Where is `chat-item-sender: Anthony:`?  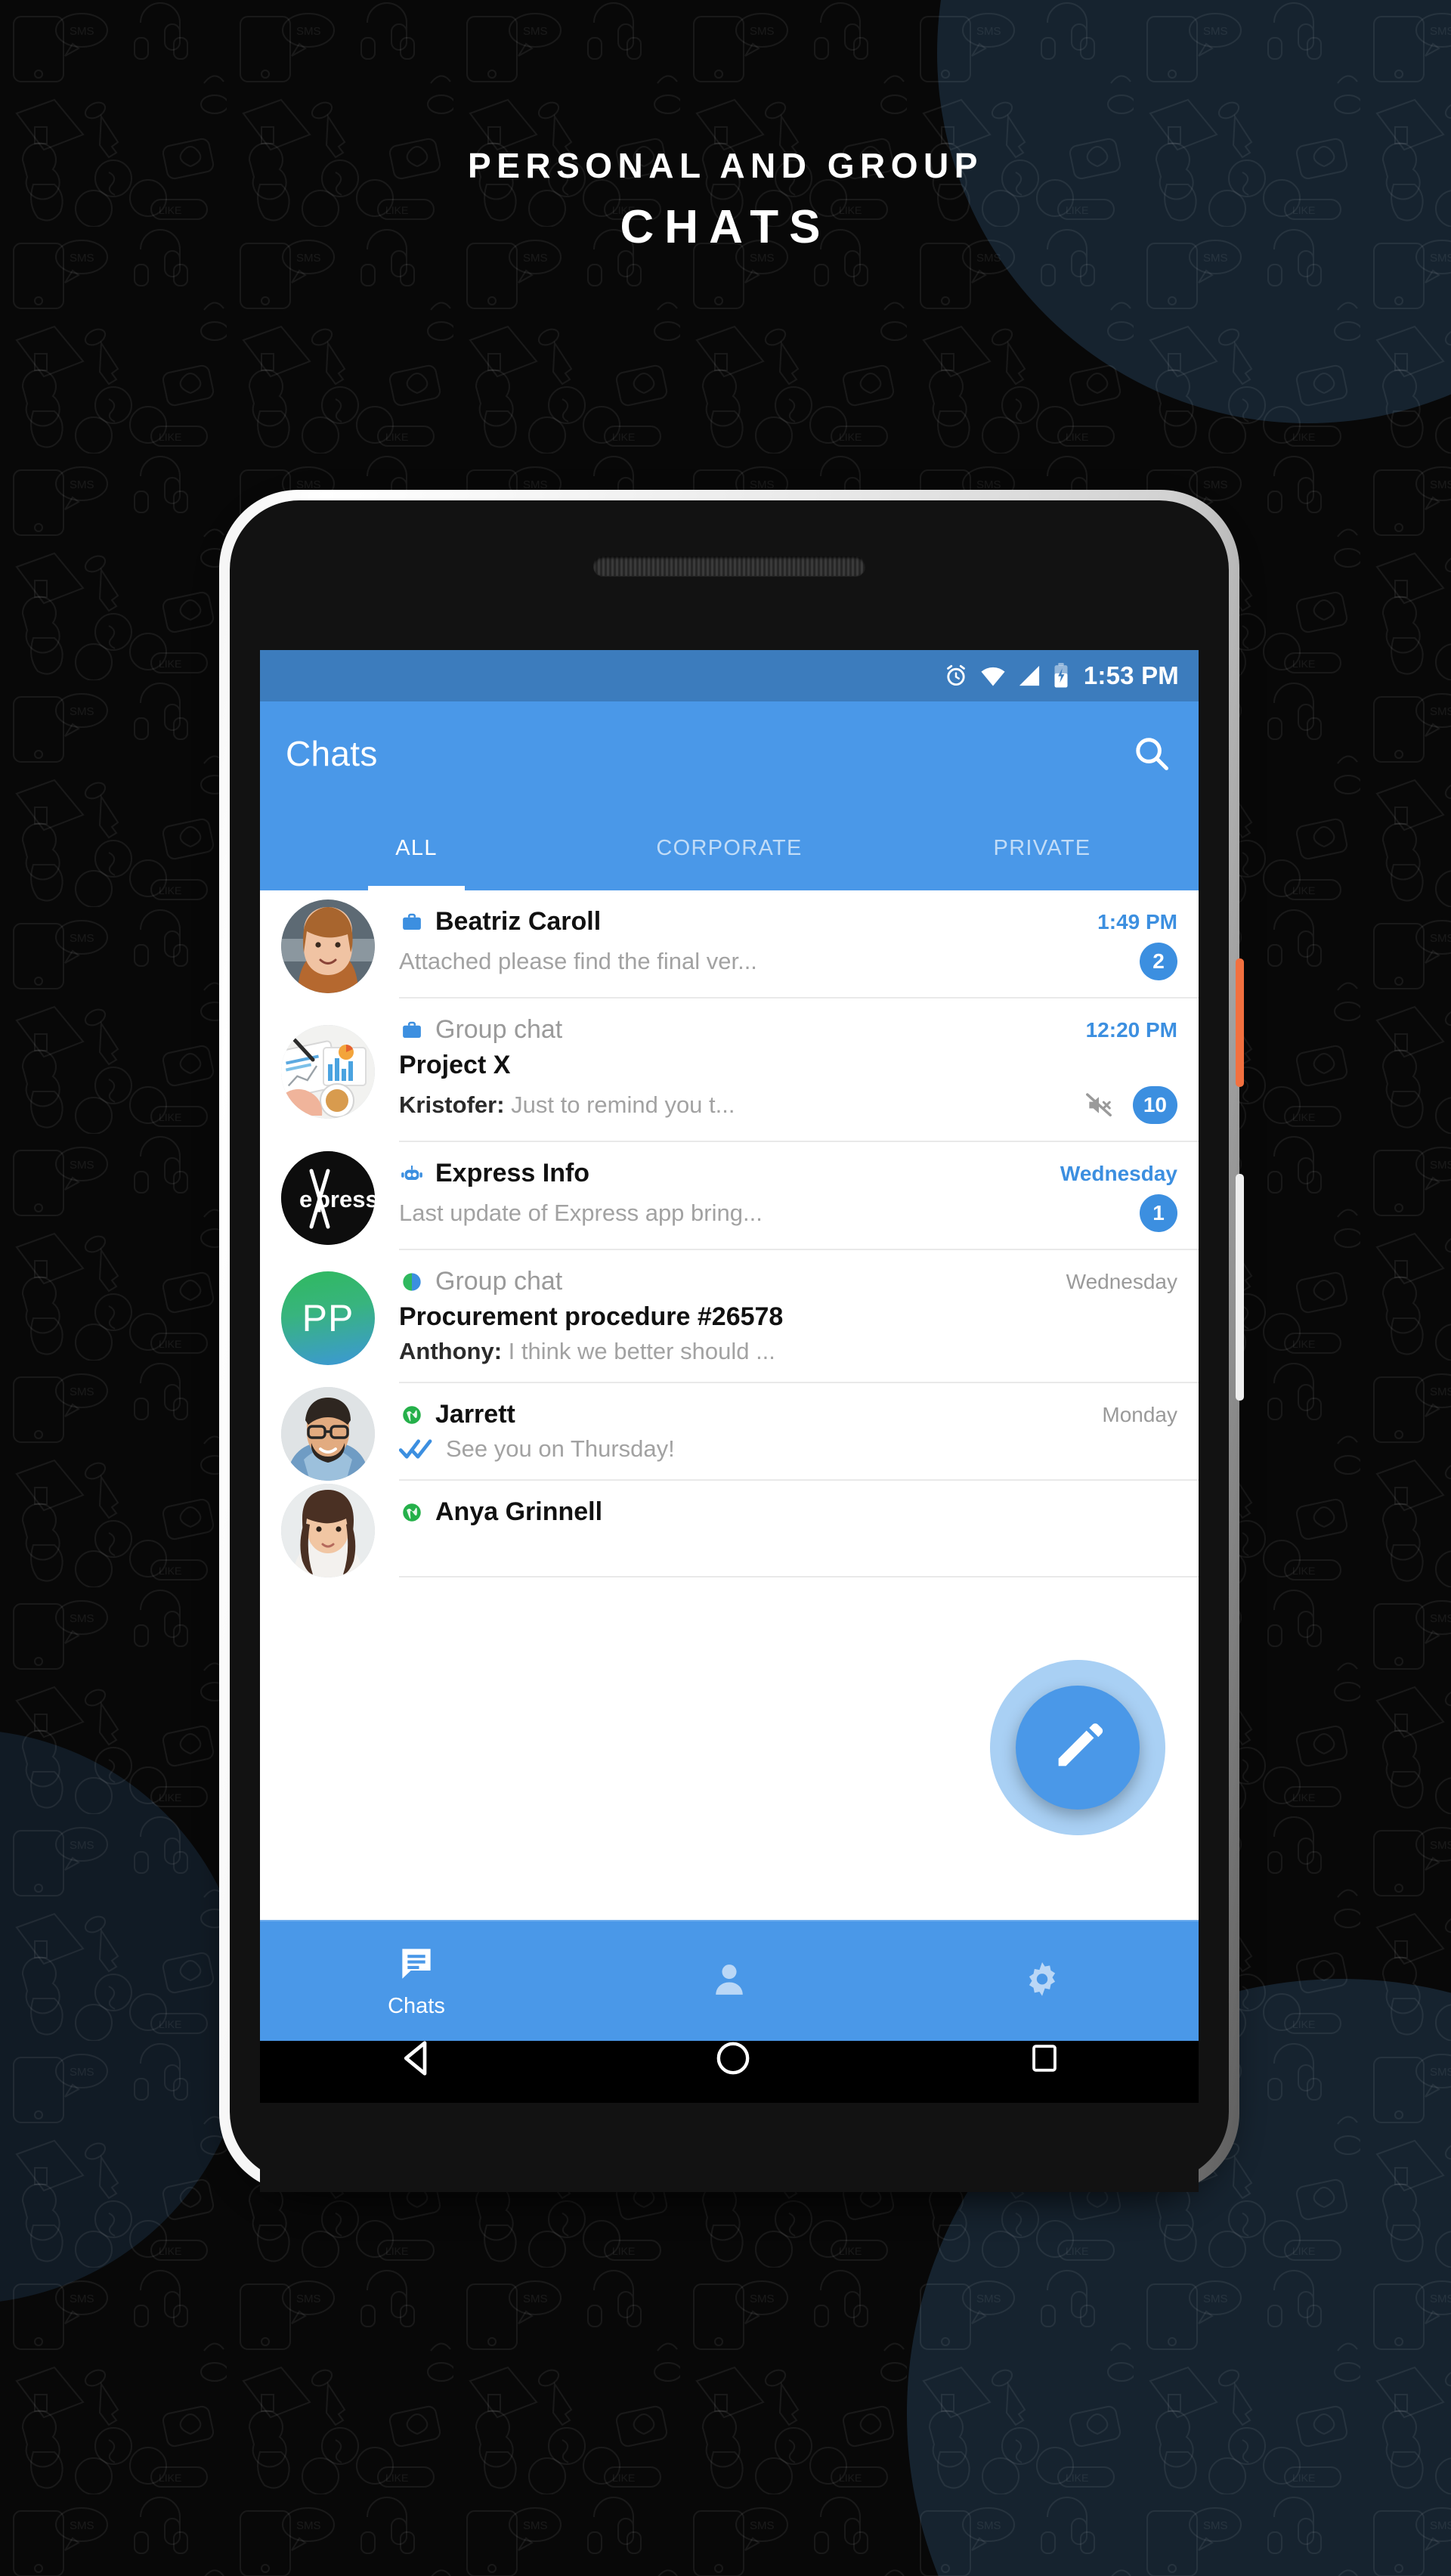
chat-item-sender: Anthony: is located at coordinates (451, 1351).